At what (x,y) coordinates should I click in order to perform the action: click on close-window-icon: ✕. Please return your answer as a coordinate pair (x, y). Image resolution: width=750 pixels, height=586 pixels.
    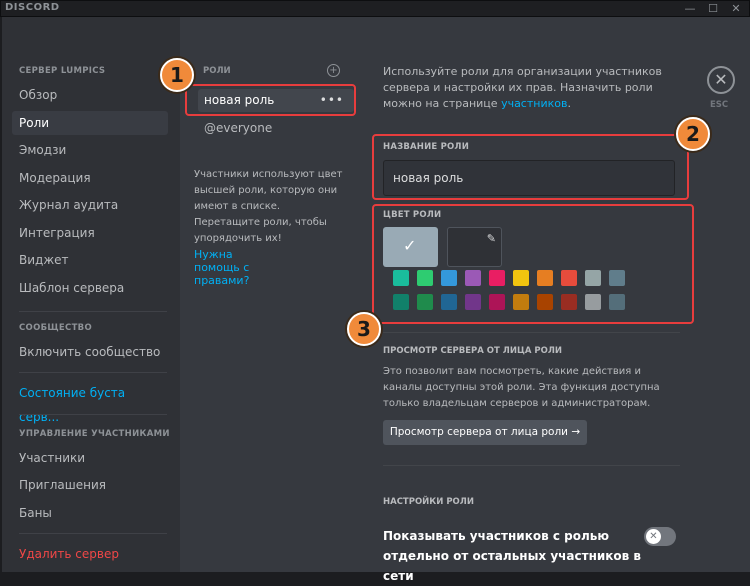
    Looking at the image, I should click on (736, 9).